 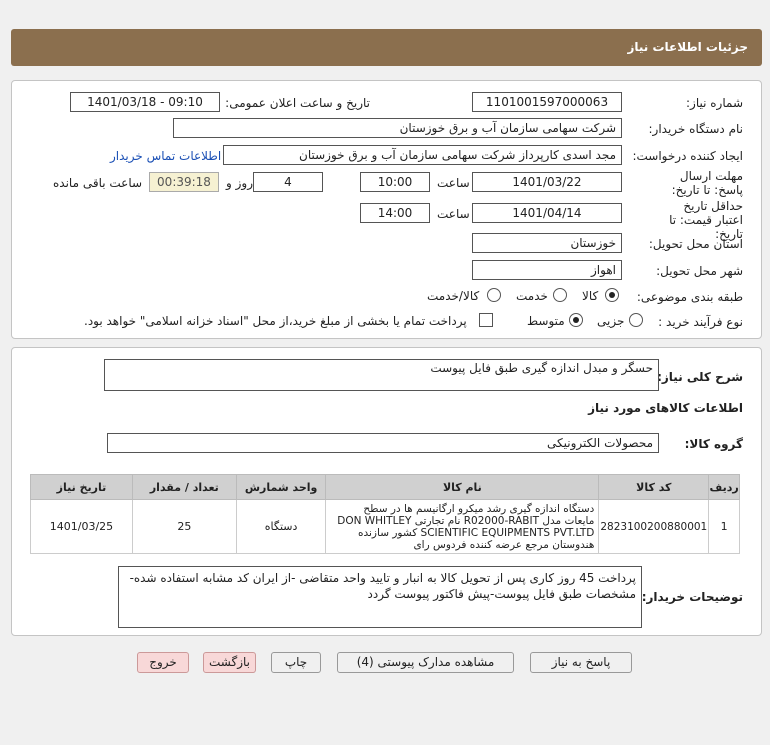 What do you see at coordinates (281, 487) in the screenshot?
I see `col-unit: واحد شمارش` at bounding box center [281, 487].